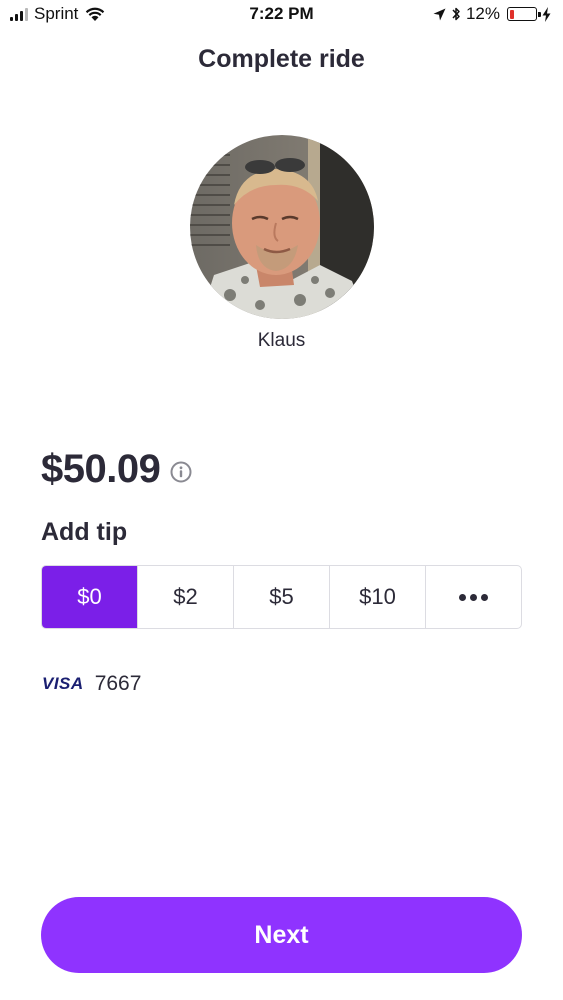 Image resolution: width=563 pixels, height=1000 pixels. Describe the element at coordinates (181, 472) in the screenshot. I see `info-icon` at that location.